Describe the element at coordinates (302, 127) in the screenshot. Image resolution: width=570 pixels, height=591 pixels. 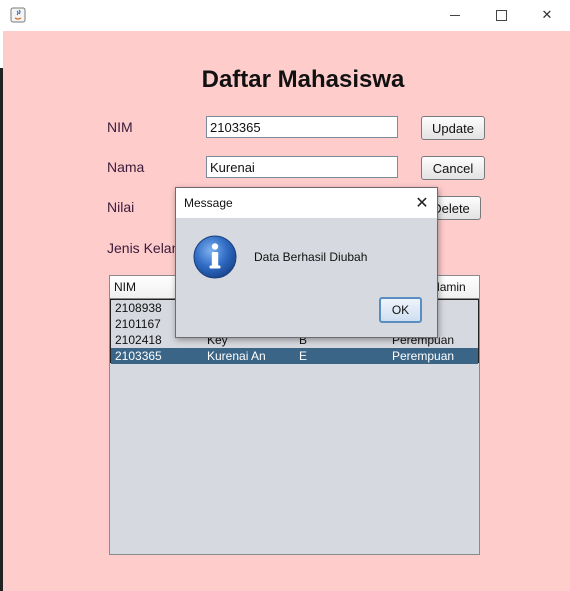
I see `nim-field` at that location.